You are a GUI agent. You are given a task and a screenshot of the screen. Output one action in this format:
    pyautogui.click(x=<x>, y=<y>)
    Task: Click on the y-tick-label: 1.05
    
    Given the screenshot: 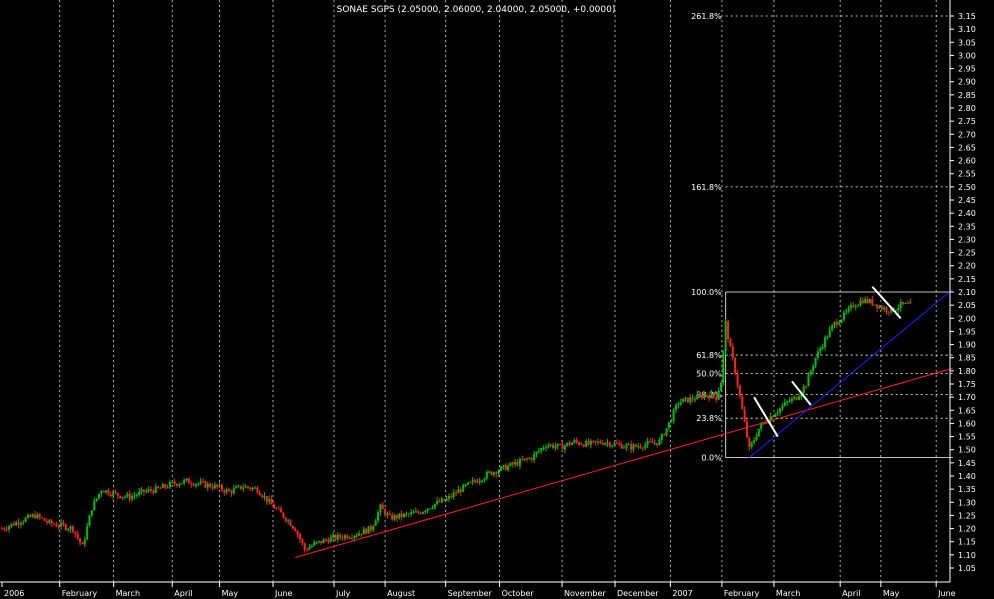 What is the action you would take?
    pyautogui.click(x=967, y=568)
    